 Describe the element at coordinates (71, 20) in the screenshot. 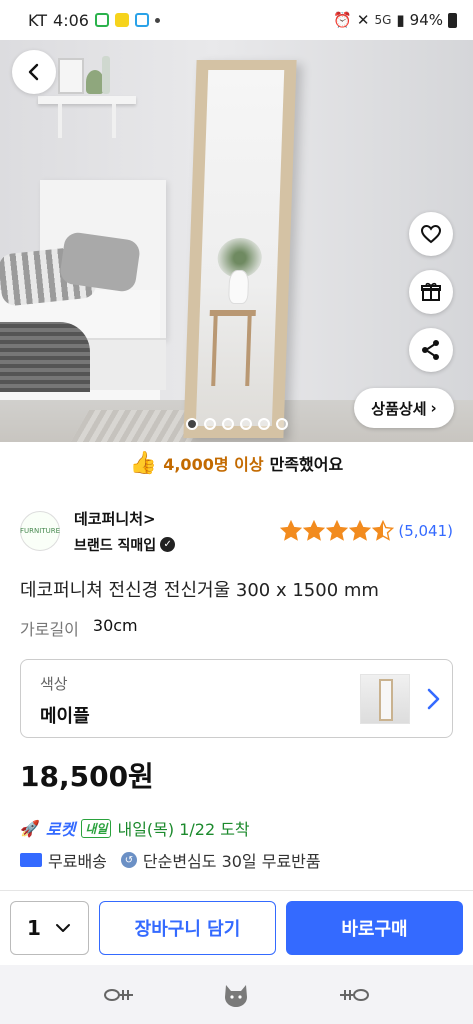

I see `clock: 4:06` at that location.